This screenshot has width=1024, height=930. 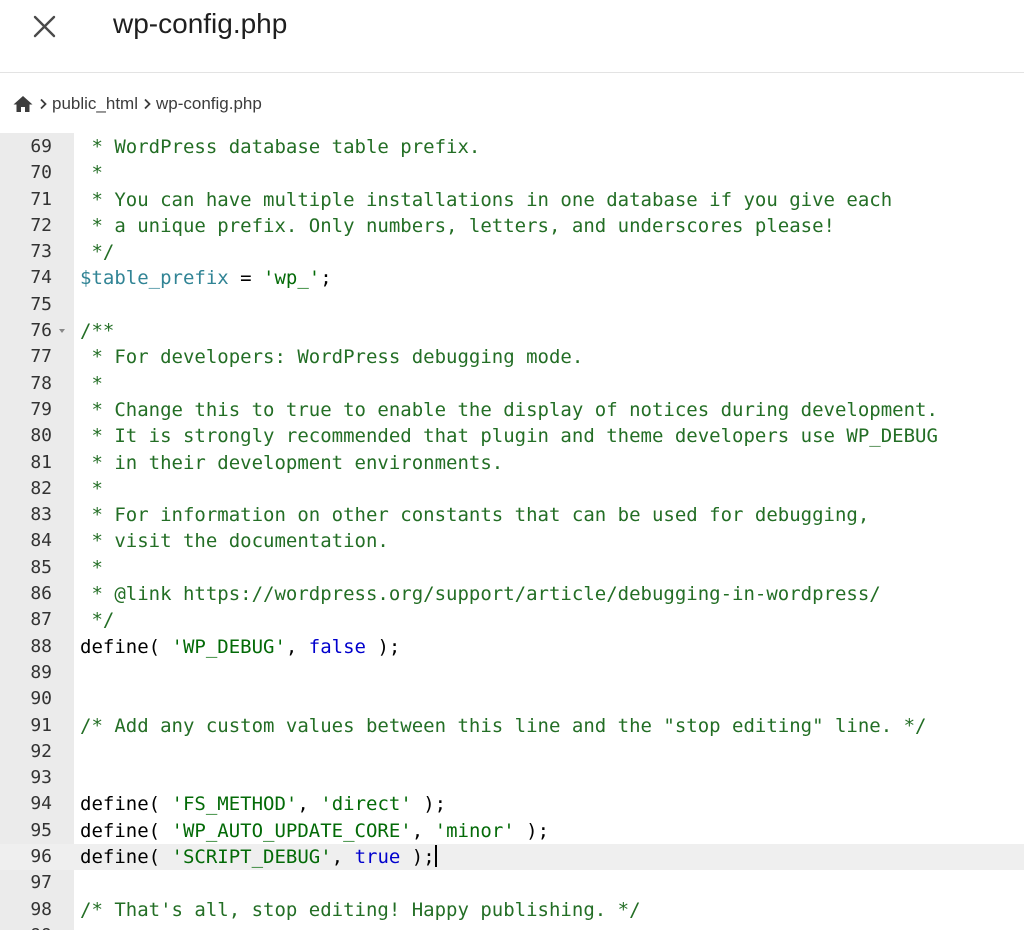 What do you see at coordinates (512, 147) in the screenshot?
I see `code-line: 69 * WordPress database table prefix.` at bounding box center [512, 147].